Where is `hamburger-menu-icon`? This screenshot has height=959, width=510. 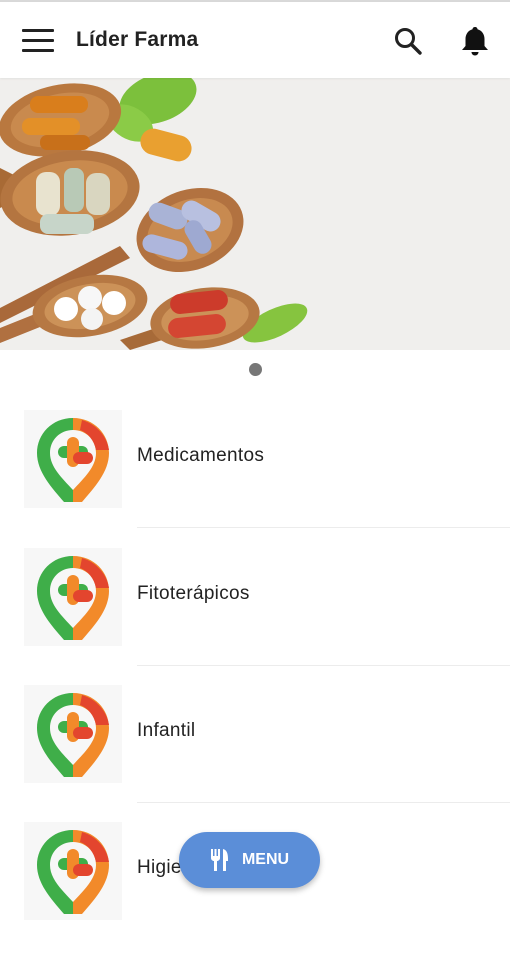 hamburger-menu-icon is located at coordinates (38, 41).